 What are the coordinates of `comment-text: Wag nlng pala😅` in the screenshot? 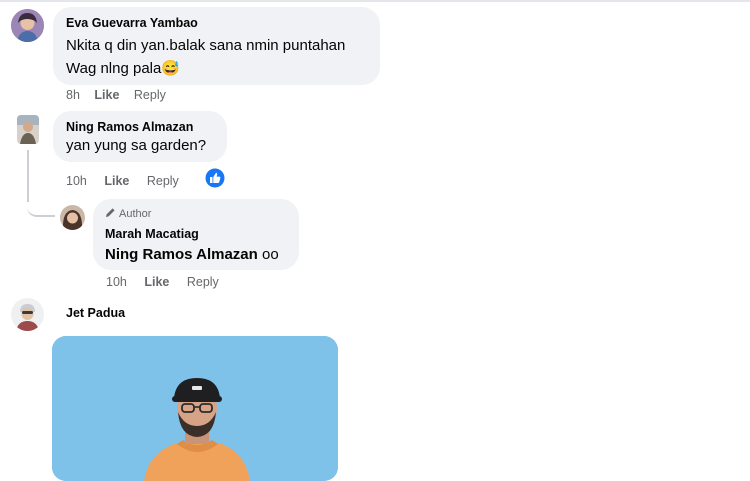 It's located at (123, 68).